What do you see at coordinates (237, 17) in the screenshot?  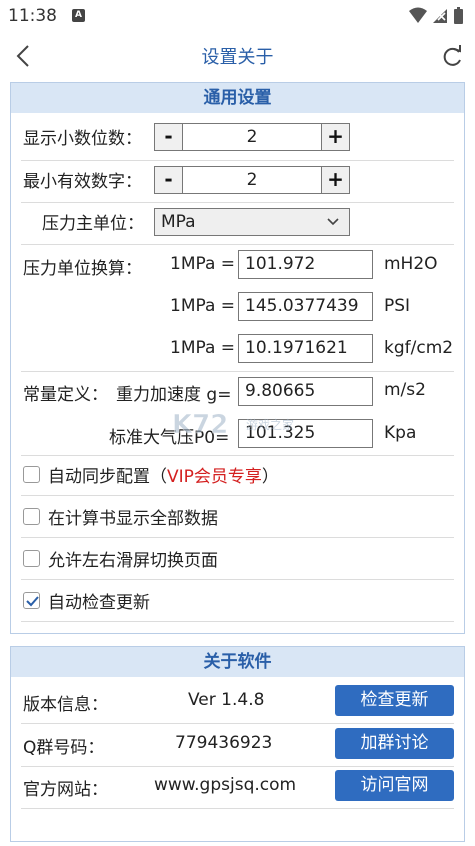 I see `status-bar: 11:38 A` at bounding box center [237, 17].